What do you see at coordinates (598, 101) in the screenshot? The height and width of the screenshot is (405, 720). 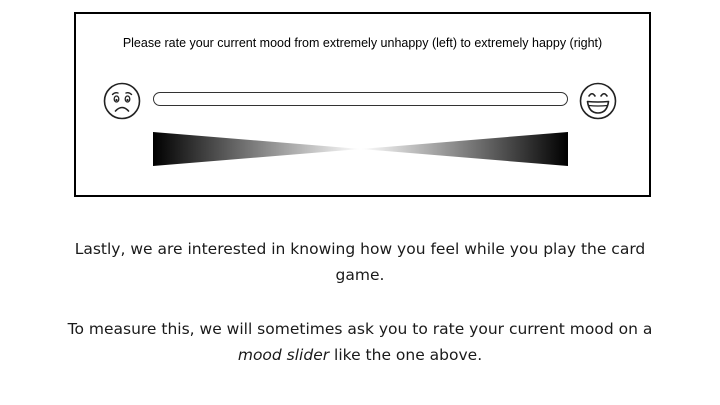 I see `happy-face-icon` at bounding box center [598, 101].